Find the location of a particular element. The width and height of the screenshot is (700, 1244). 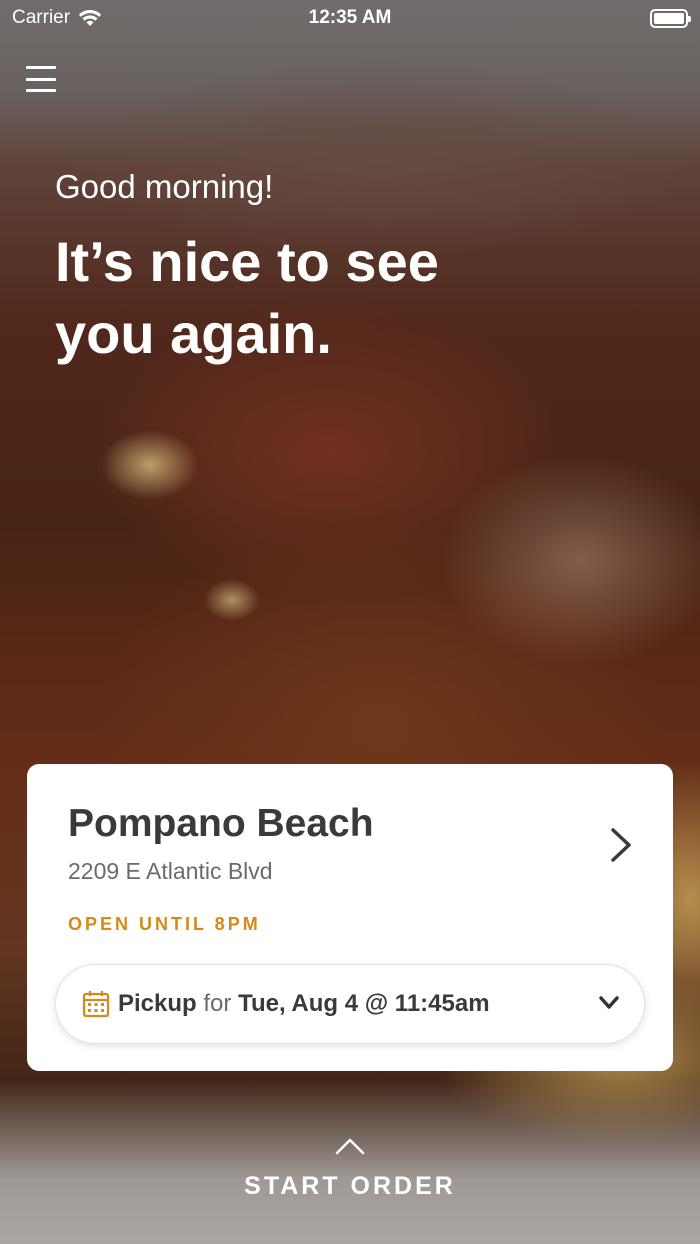

start-order-label: START ORDER is located at coordinates (350, 1186).